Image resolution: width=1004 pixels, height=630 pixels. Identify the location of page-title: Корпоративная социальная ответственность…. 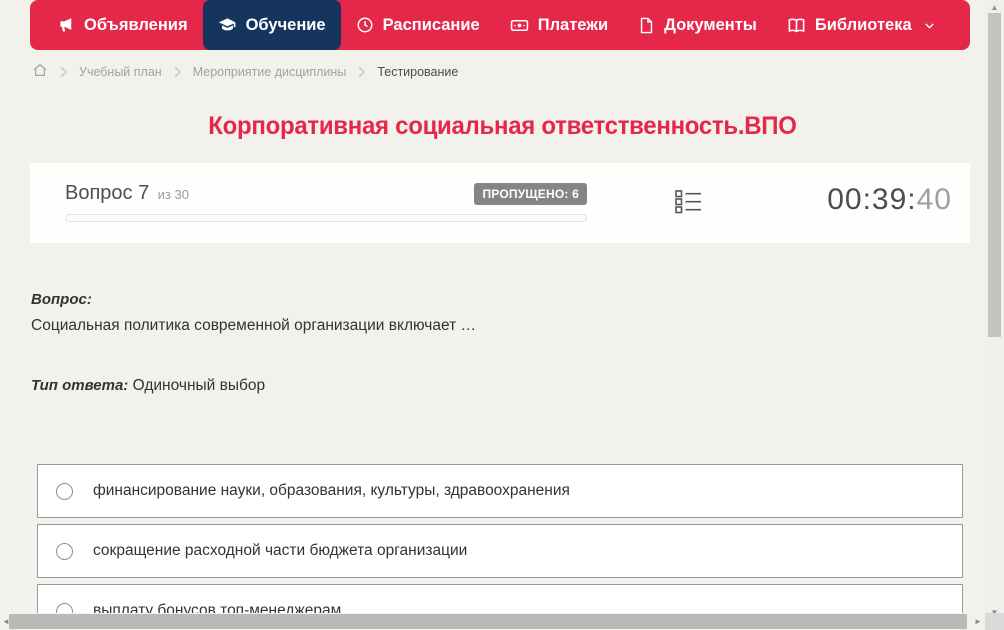
(502, 126).